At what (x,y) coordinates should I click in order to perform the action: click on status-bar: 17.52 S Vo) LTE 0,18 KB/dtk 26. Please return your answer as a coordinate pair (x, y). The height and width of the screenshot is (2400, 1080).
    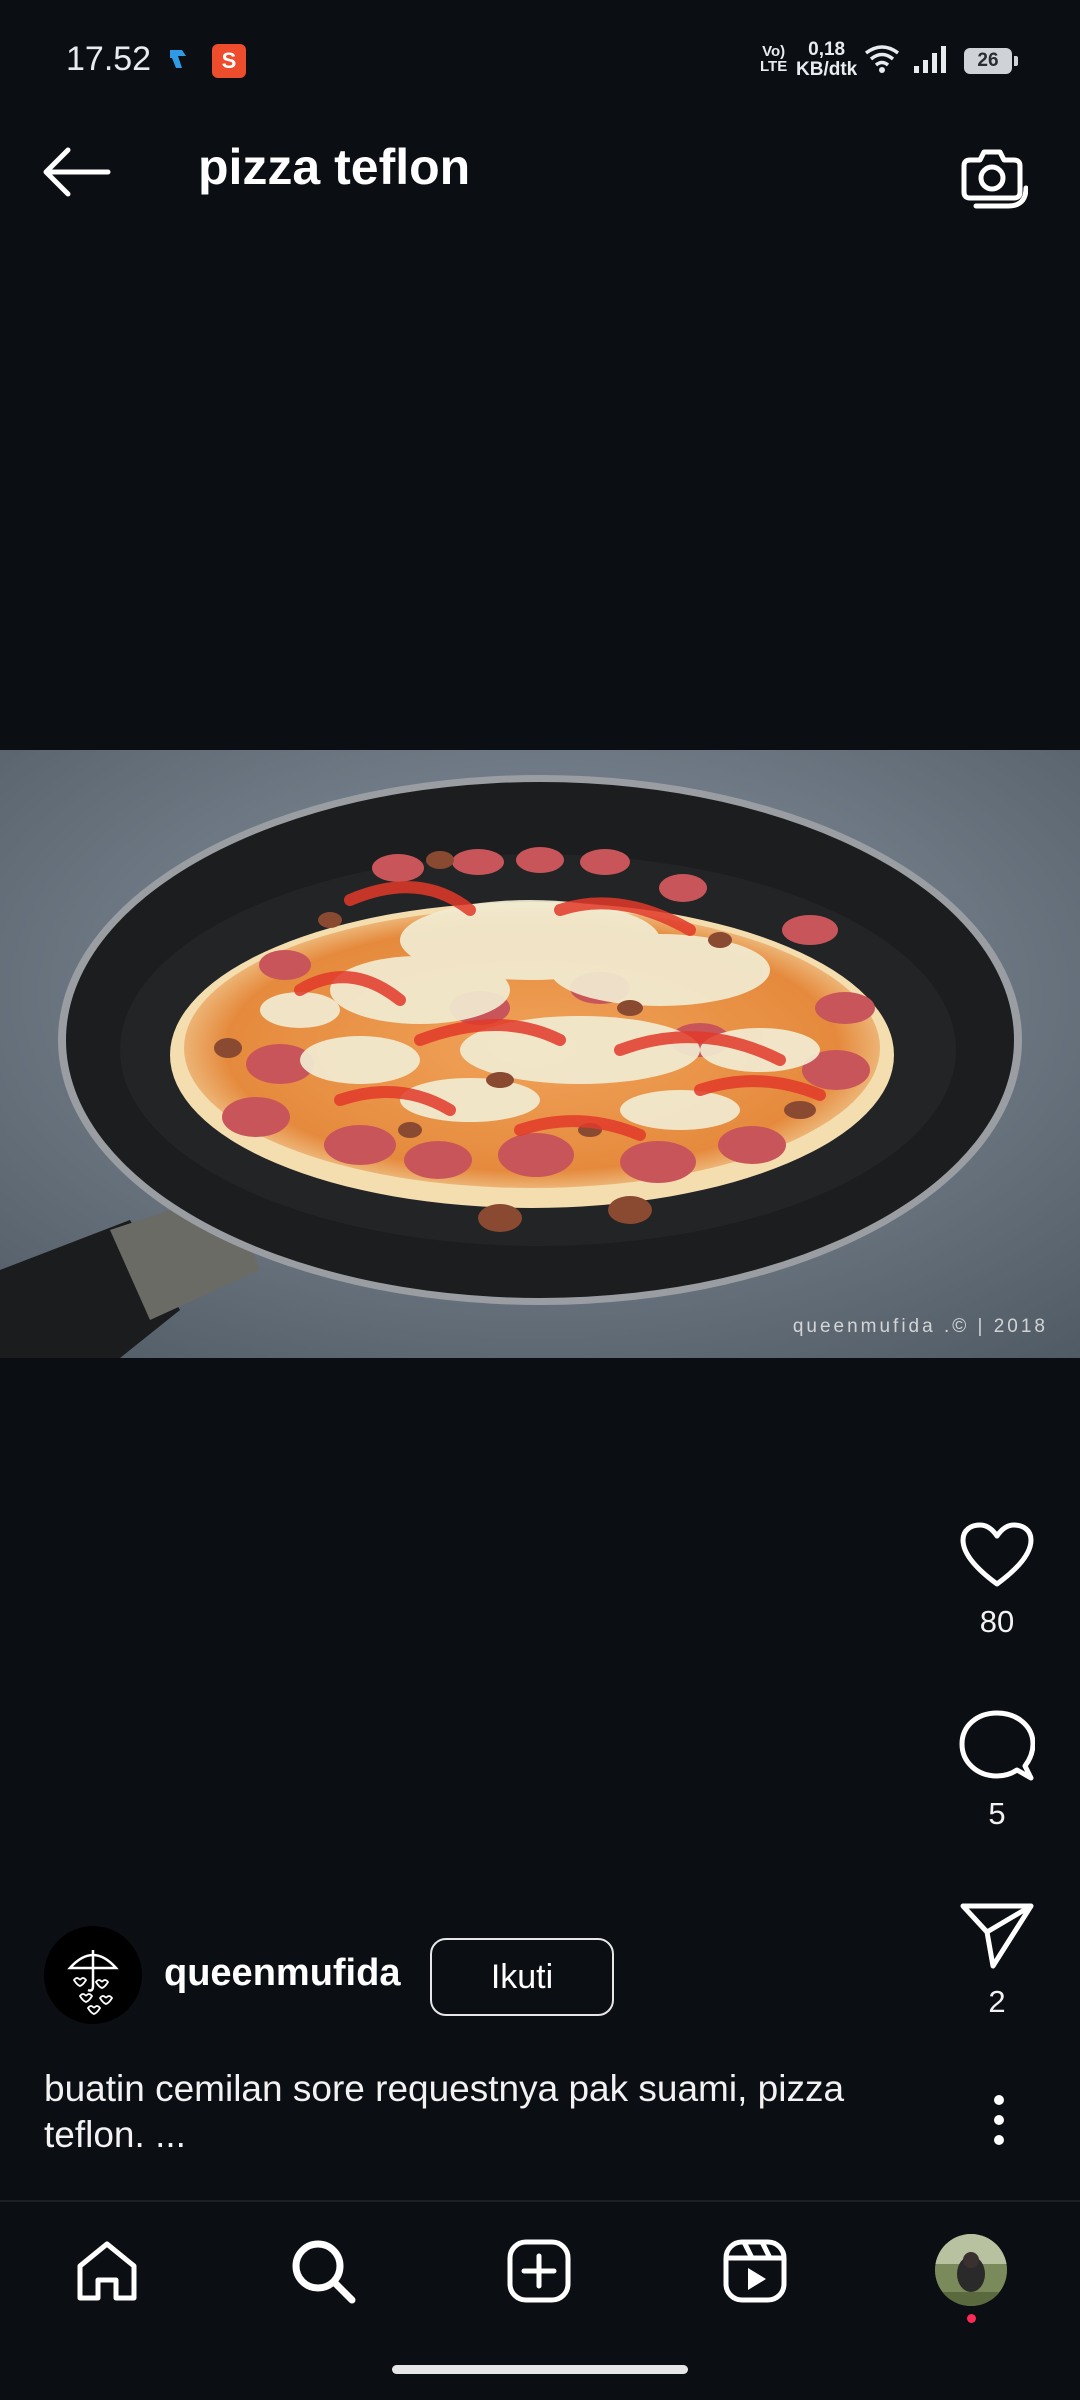
    Looking at the image, I should click on (540, 46).